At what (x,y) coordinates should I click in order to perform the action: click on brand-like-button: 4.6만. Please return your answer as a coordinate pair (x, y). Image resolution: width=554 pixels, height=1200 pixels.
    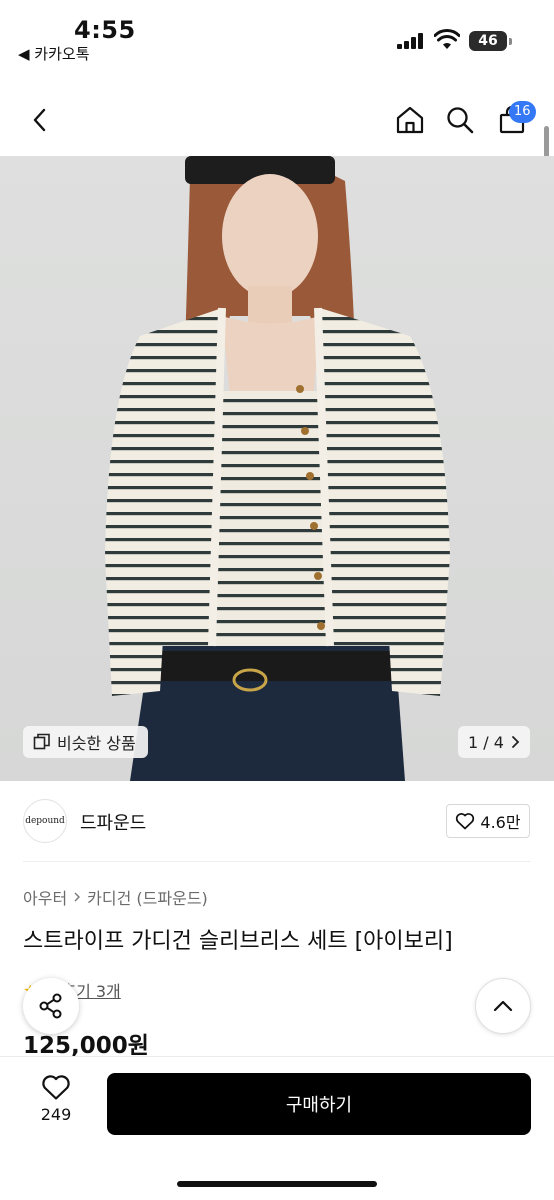
    Looking at the image, I should click on (488, 821).